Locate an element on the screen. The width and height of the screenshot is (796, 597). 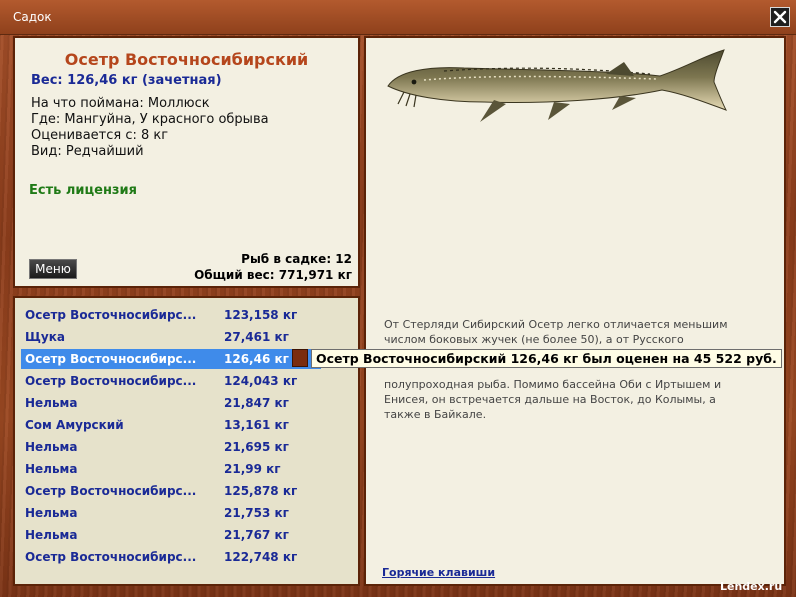
close-button is located at coordinates (780, 17).